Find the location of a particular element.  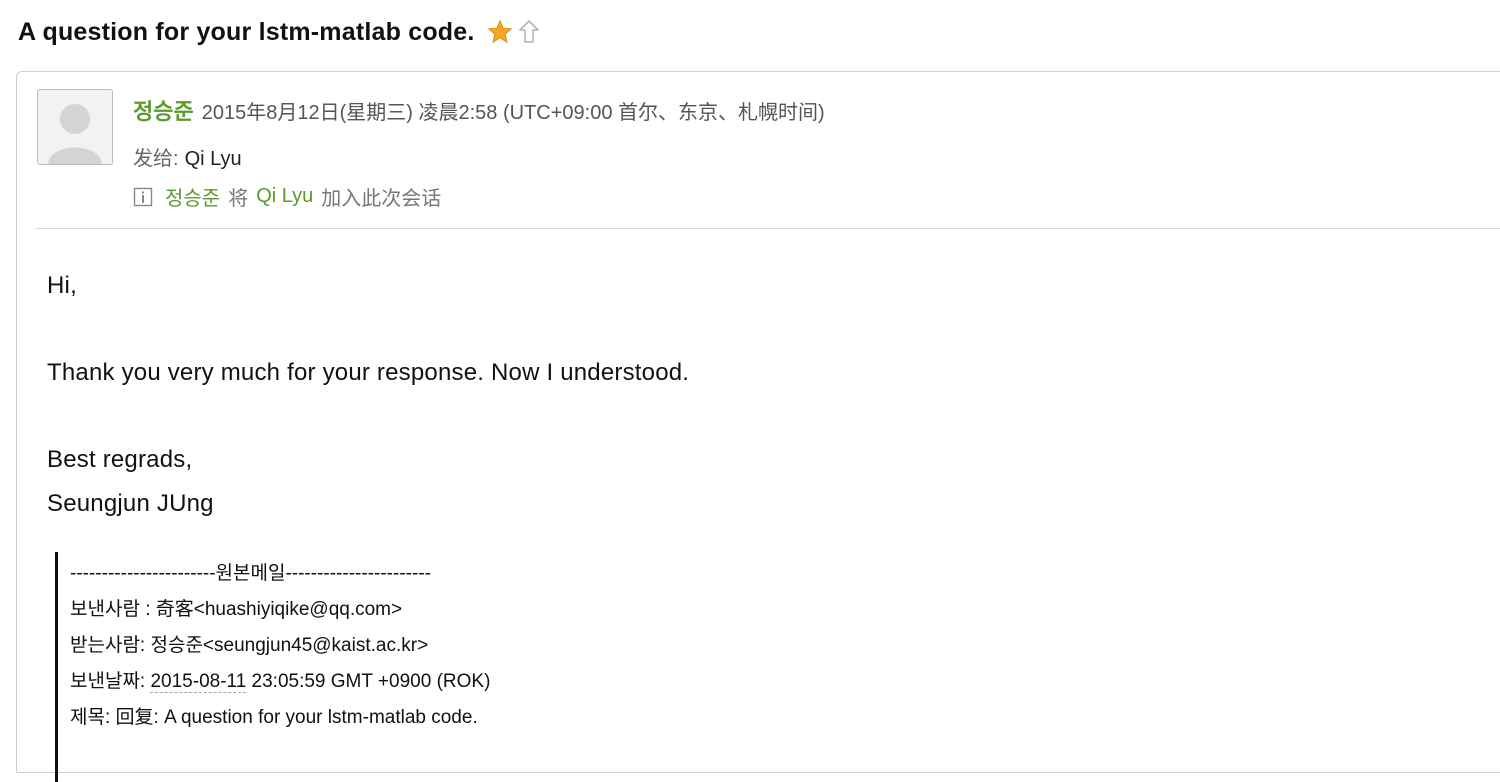

avatar-placeholder-icon is located at coordinates (75, 127).